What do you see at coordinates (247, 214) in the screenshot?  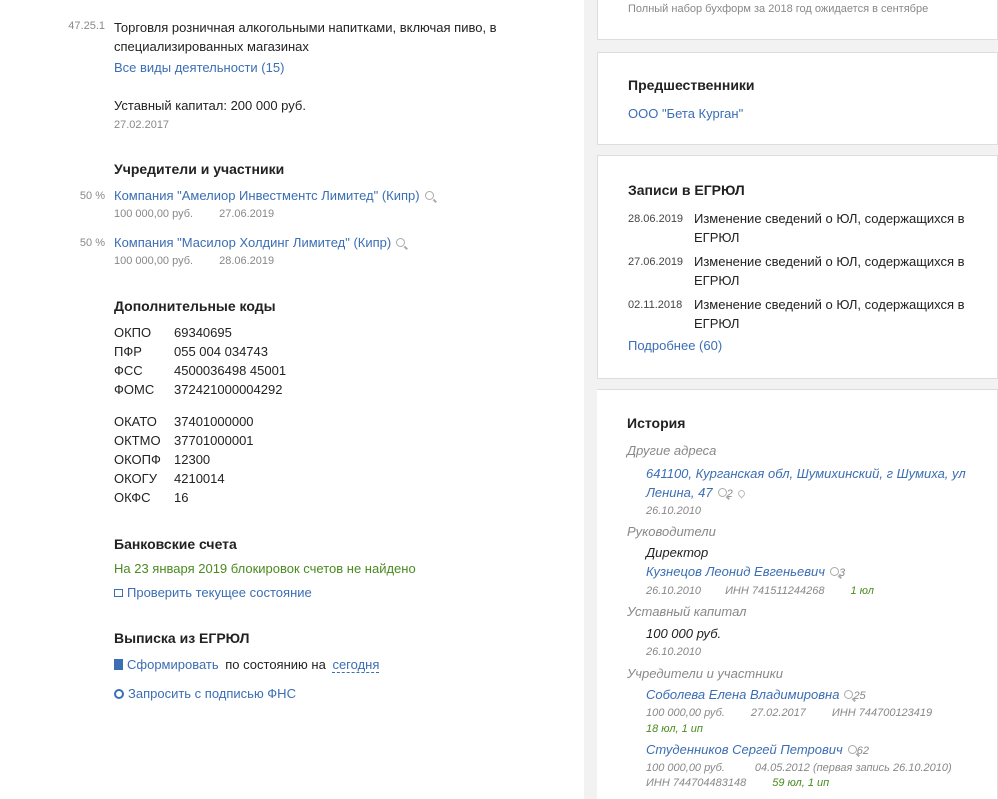 I see `founder-date: 27.06.2019` at bounding box center [247, 214].